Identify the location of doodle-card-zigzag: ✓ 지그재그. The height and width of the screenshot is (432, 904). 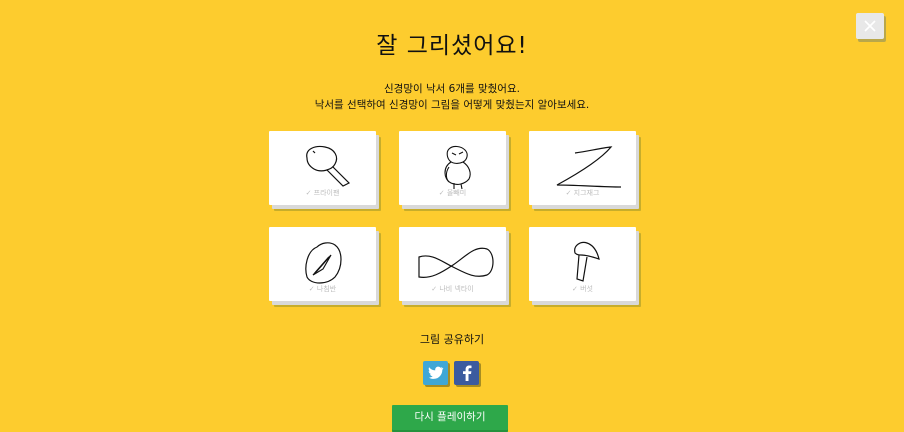
(582, 168).